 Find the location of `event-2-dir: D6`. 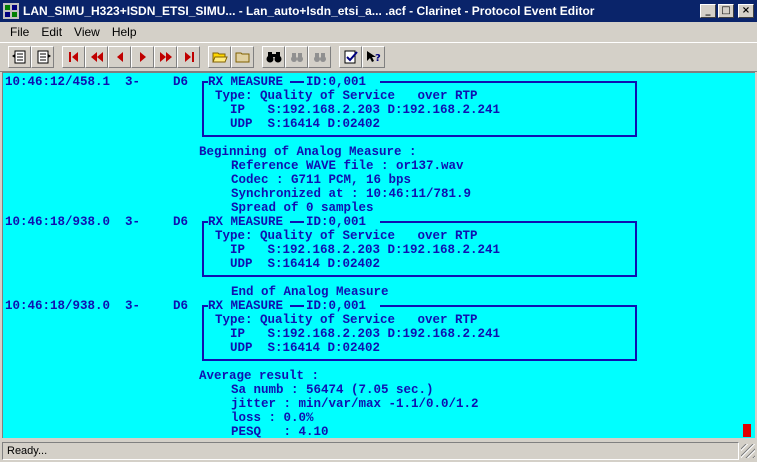

event-2-dir: D6 is located at coordinates (181, 222).